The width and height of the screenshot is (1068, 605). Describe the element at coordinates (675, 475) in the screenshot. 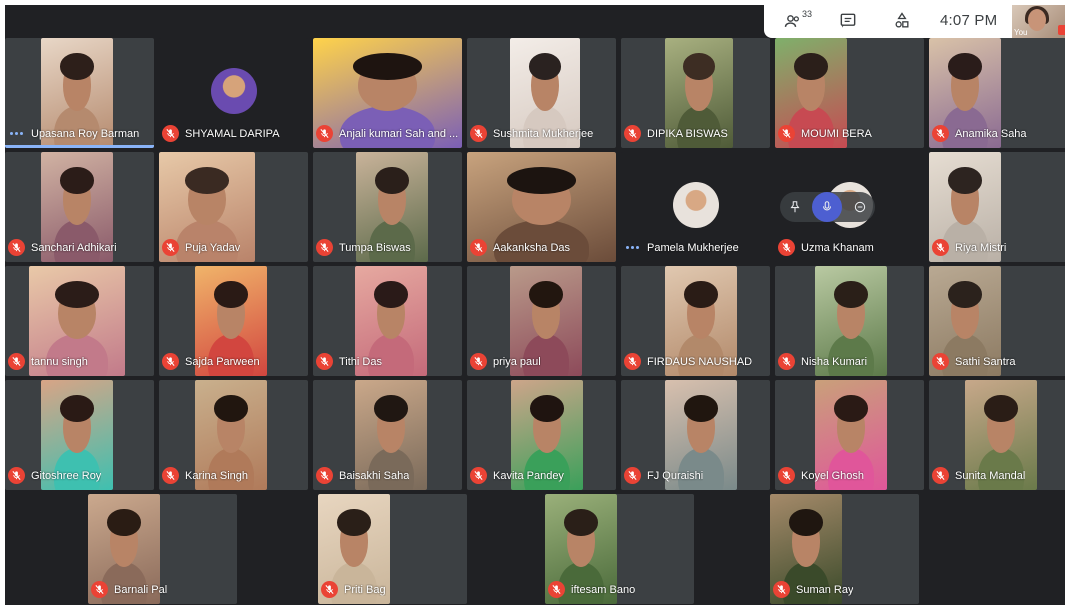

I see `participant-name: FJ Quraishi` at that location.